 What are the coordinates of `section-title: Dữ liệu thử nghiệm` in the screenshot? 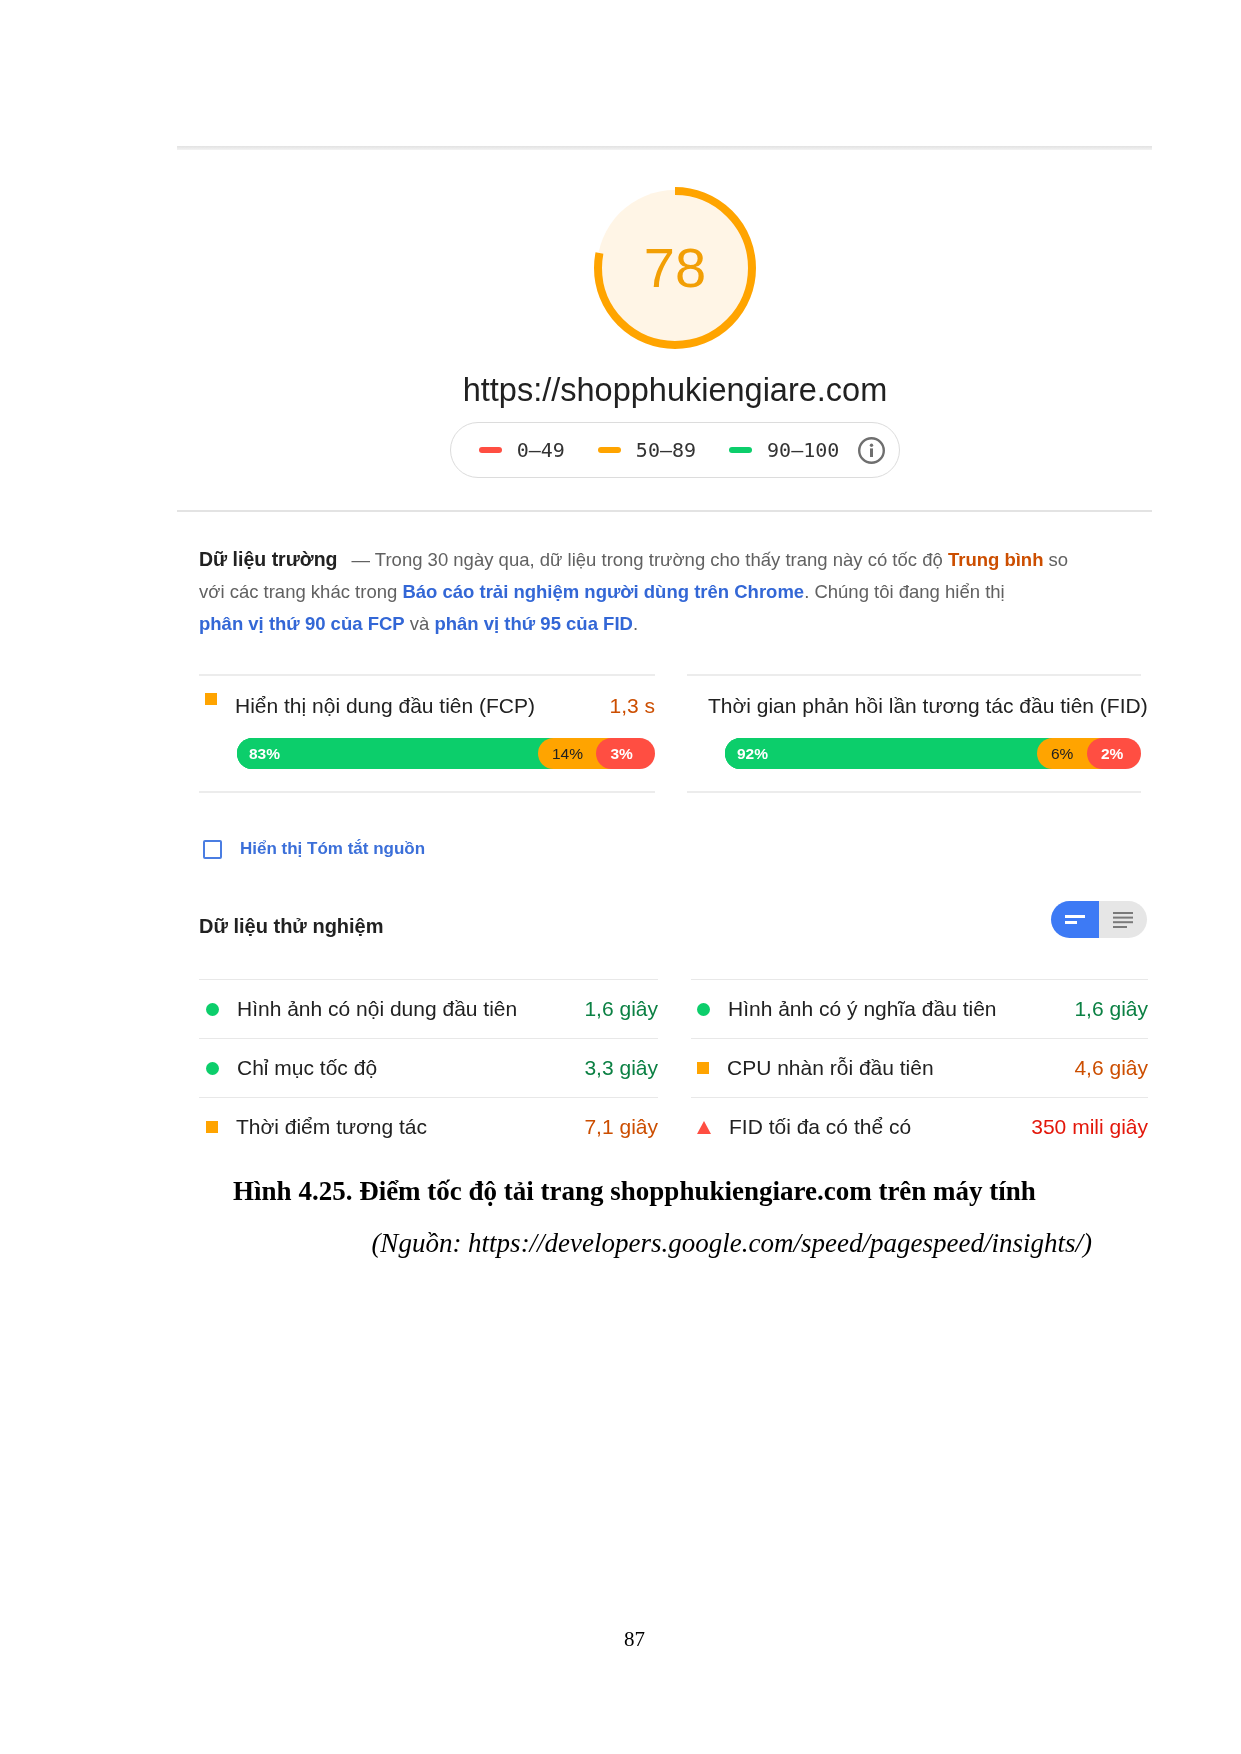 It's located at (291, 926).